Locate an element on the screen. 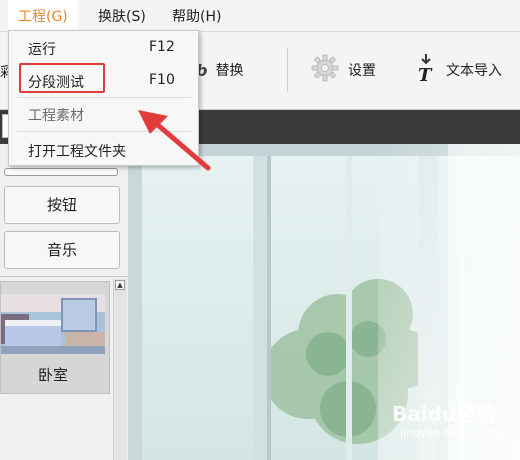  bedroom-image is located at coordinates (53, 324).